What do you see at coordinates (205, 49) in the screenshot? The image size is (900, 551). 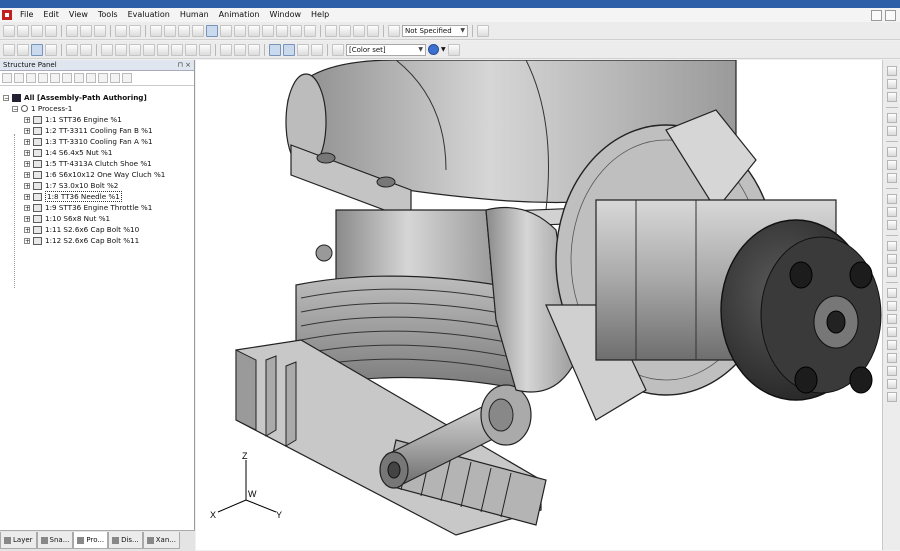 I see `perspective-icon` at bounding box center [205, 49].